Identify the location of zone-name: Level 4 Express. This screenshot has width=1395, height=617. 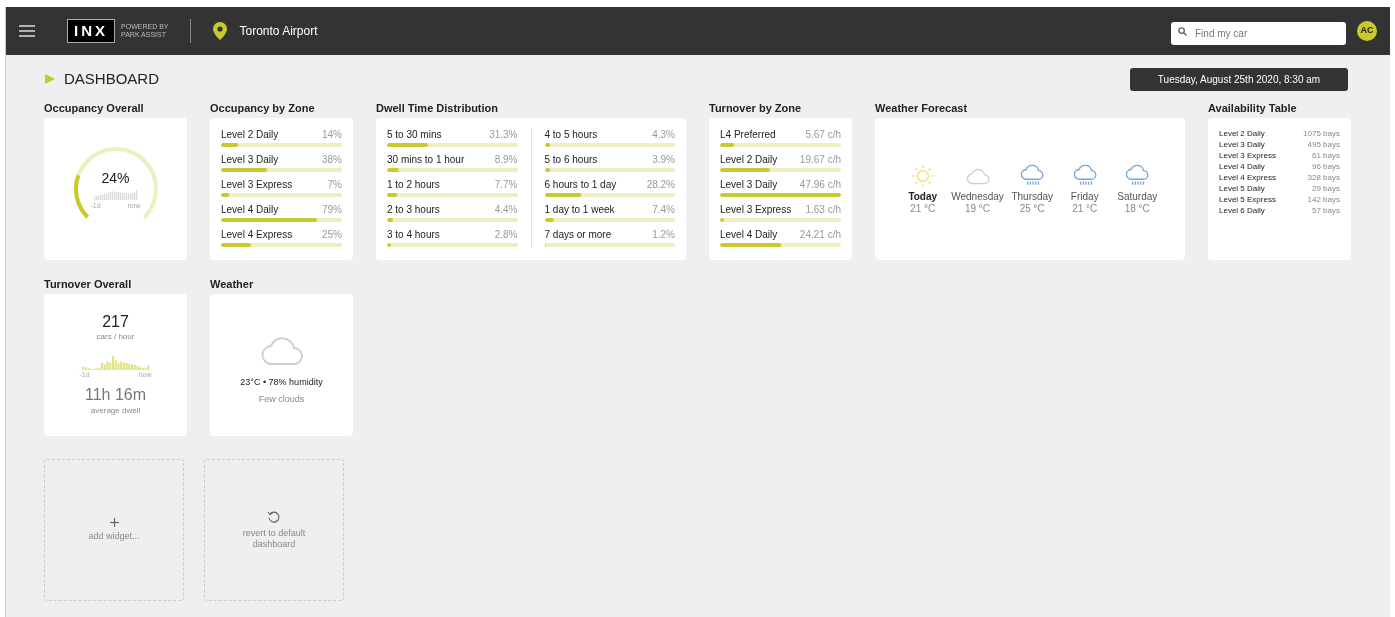
(1247, 177).